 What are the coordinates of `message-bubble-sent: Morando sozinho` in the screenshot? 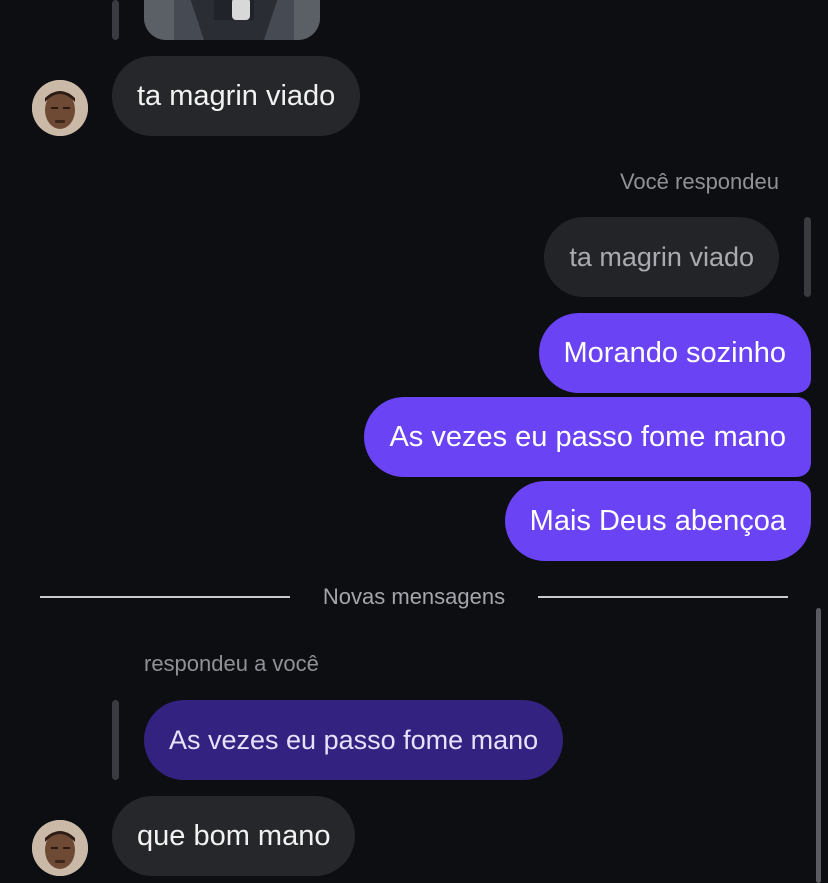 It's located at (674, 353).